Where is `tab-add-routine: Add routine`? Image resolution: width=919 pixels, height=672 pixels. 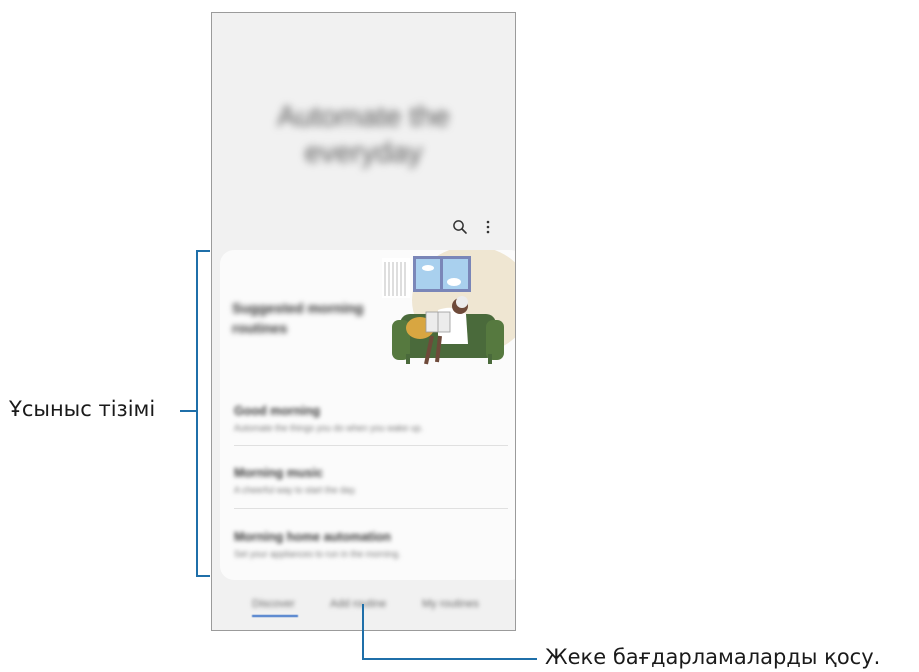 tab-add-routine: Add routine is located at coordinates (358, 604).